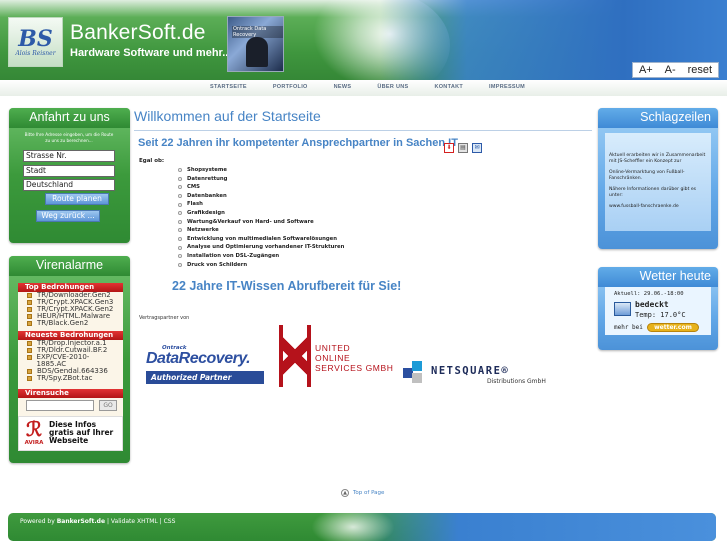 This screenshot has height=545, width=727. What do you see at coordinates (138, 33) in the screenshot?
I see `site-title: BankerSoft.de` at bounding box center [138, 33].